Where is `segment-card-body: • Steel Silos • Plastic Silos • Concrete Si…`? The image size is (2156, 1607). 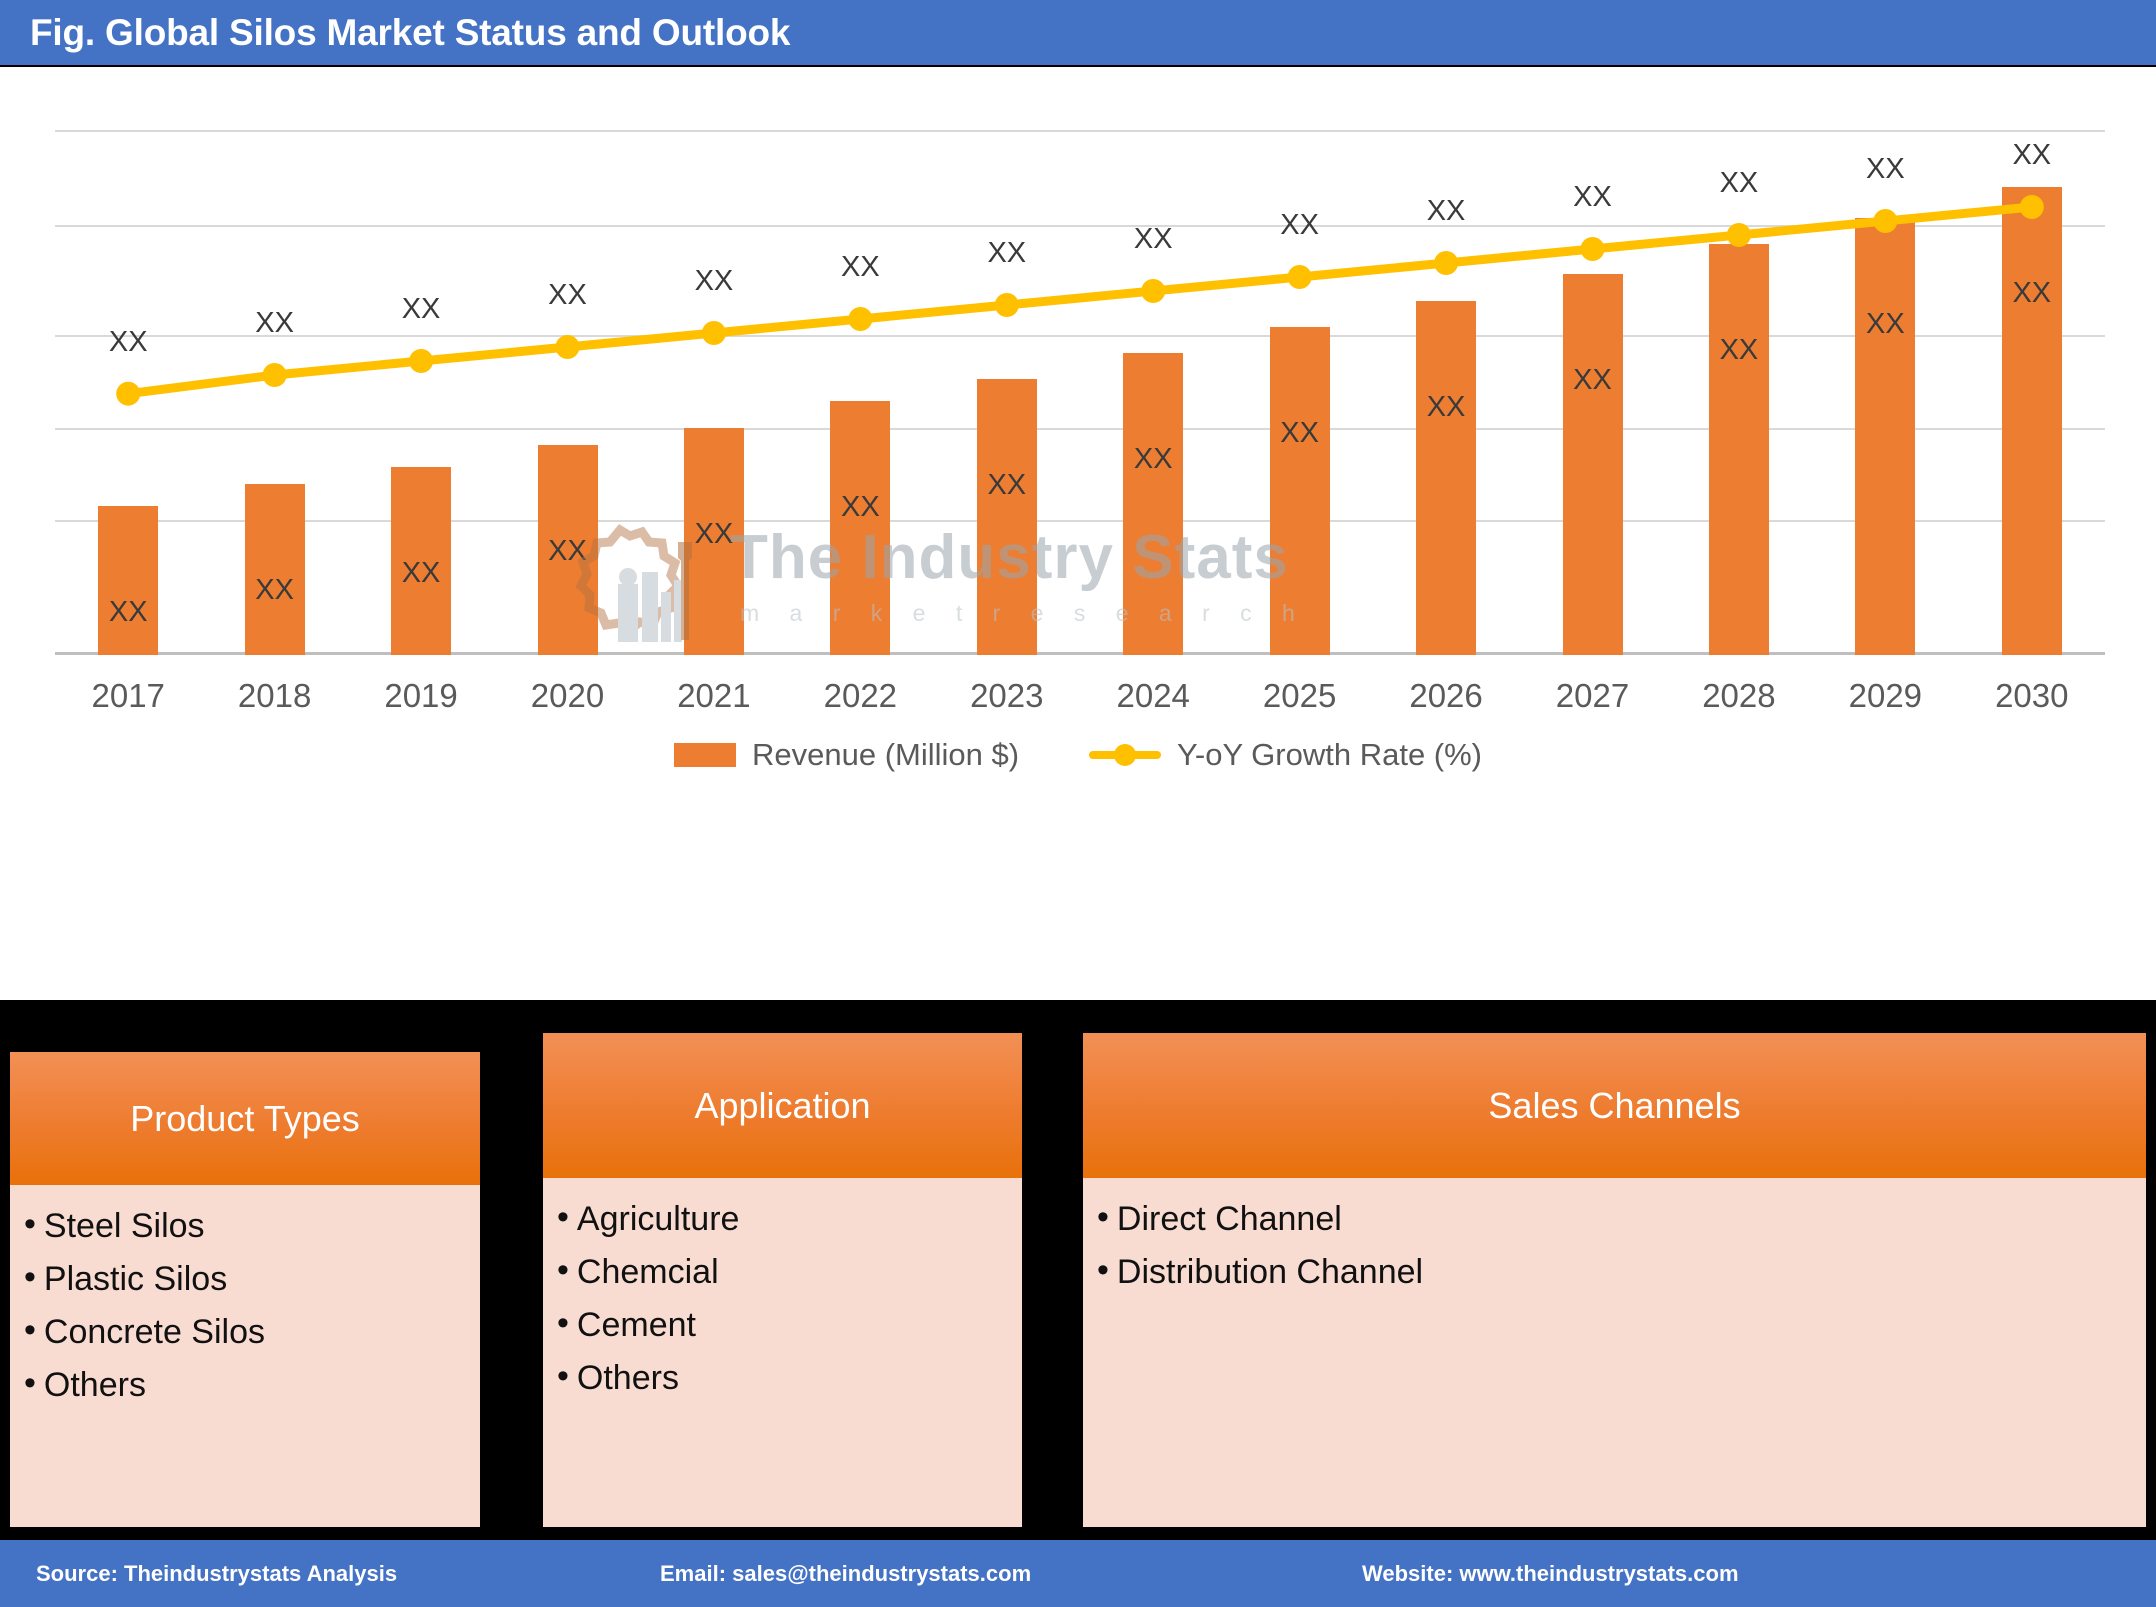 segment-card-body: • Steel Silos • Plastic Silos • Concrete Si… is located at coordinates (245, 1356).